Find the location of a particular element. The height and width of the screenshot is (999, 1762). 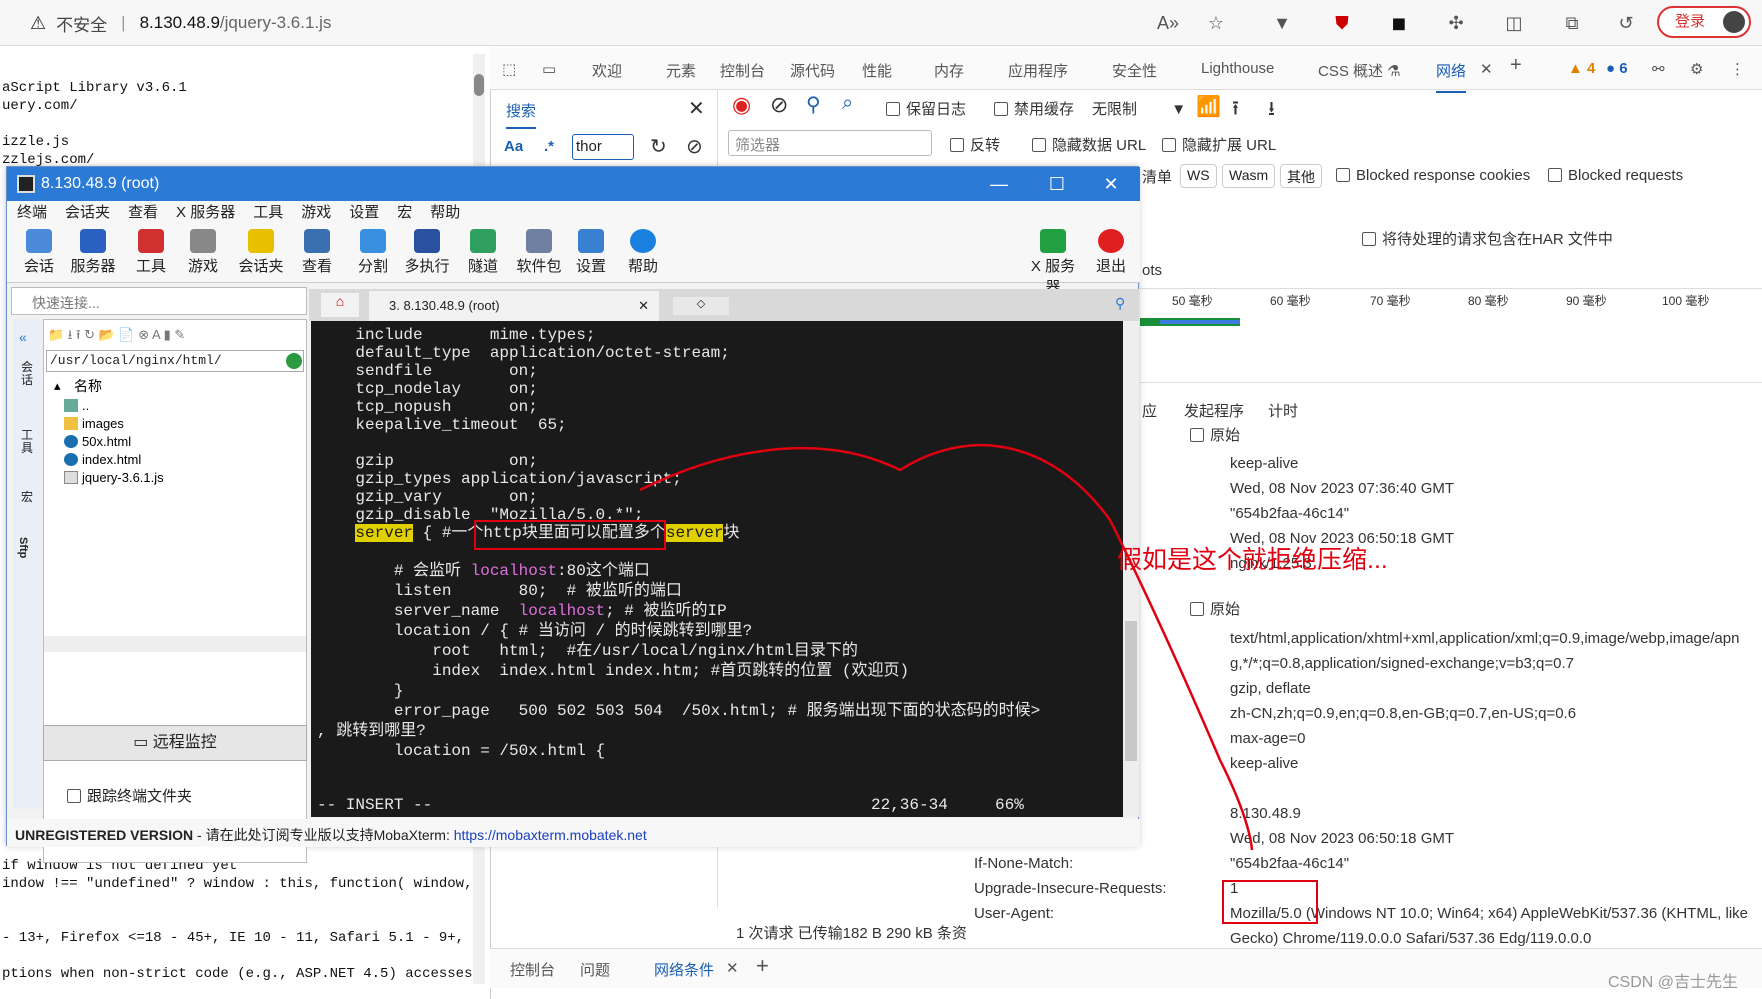

annotation-arrow is located at coordinates (946, 647).